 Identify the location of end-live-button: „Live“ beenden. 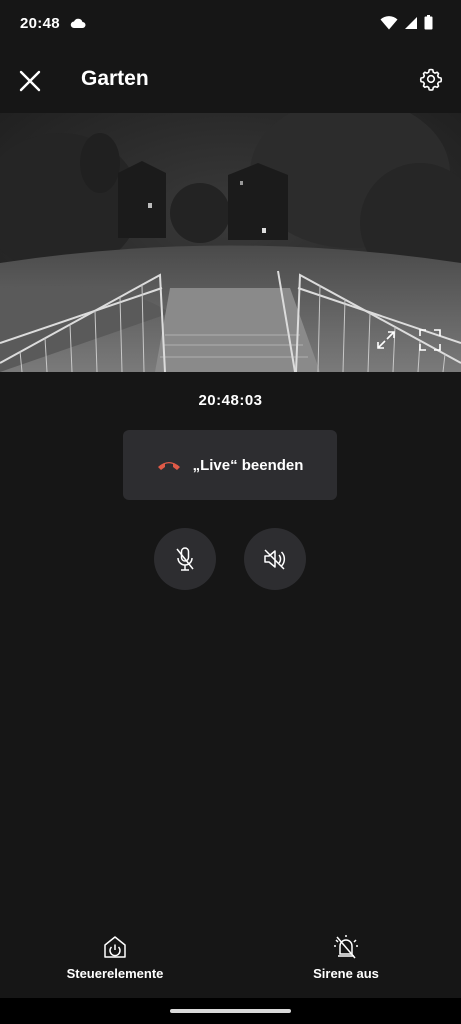
(230, 465).